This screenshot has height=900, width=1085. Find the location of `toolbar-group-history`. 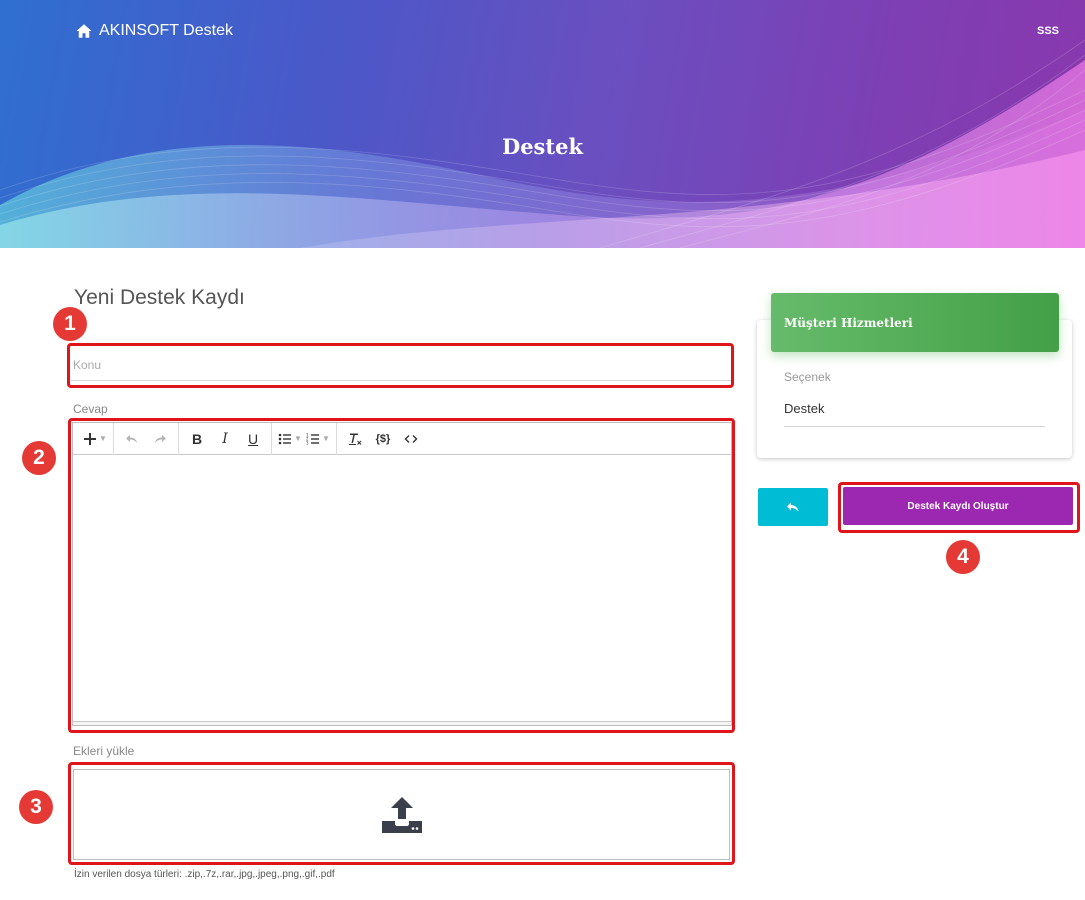

toolbar-group-history is located at coordinates (146, 438).